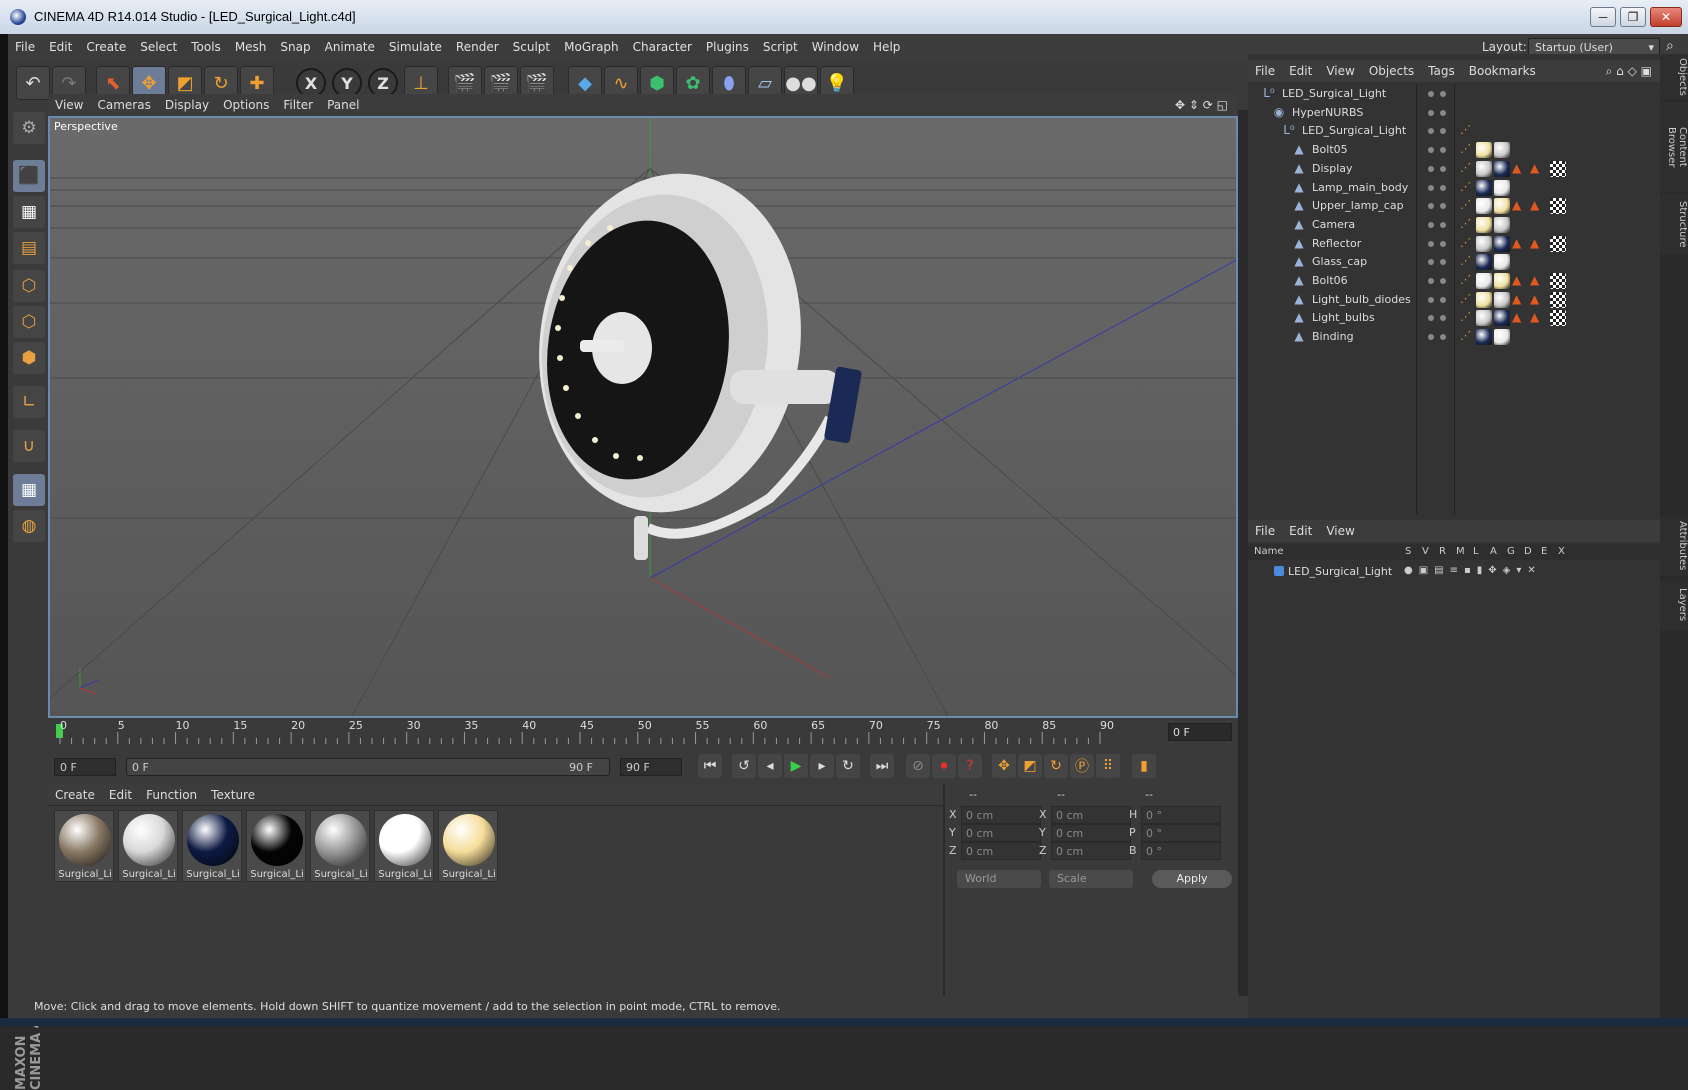 The height and width of the screenshot is (1090, 1688). What do you see at coordinates (1004, 766) in the screenshot?
I see `key-position-toggle: ✥` at bounding box center [1004, 766].